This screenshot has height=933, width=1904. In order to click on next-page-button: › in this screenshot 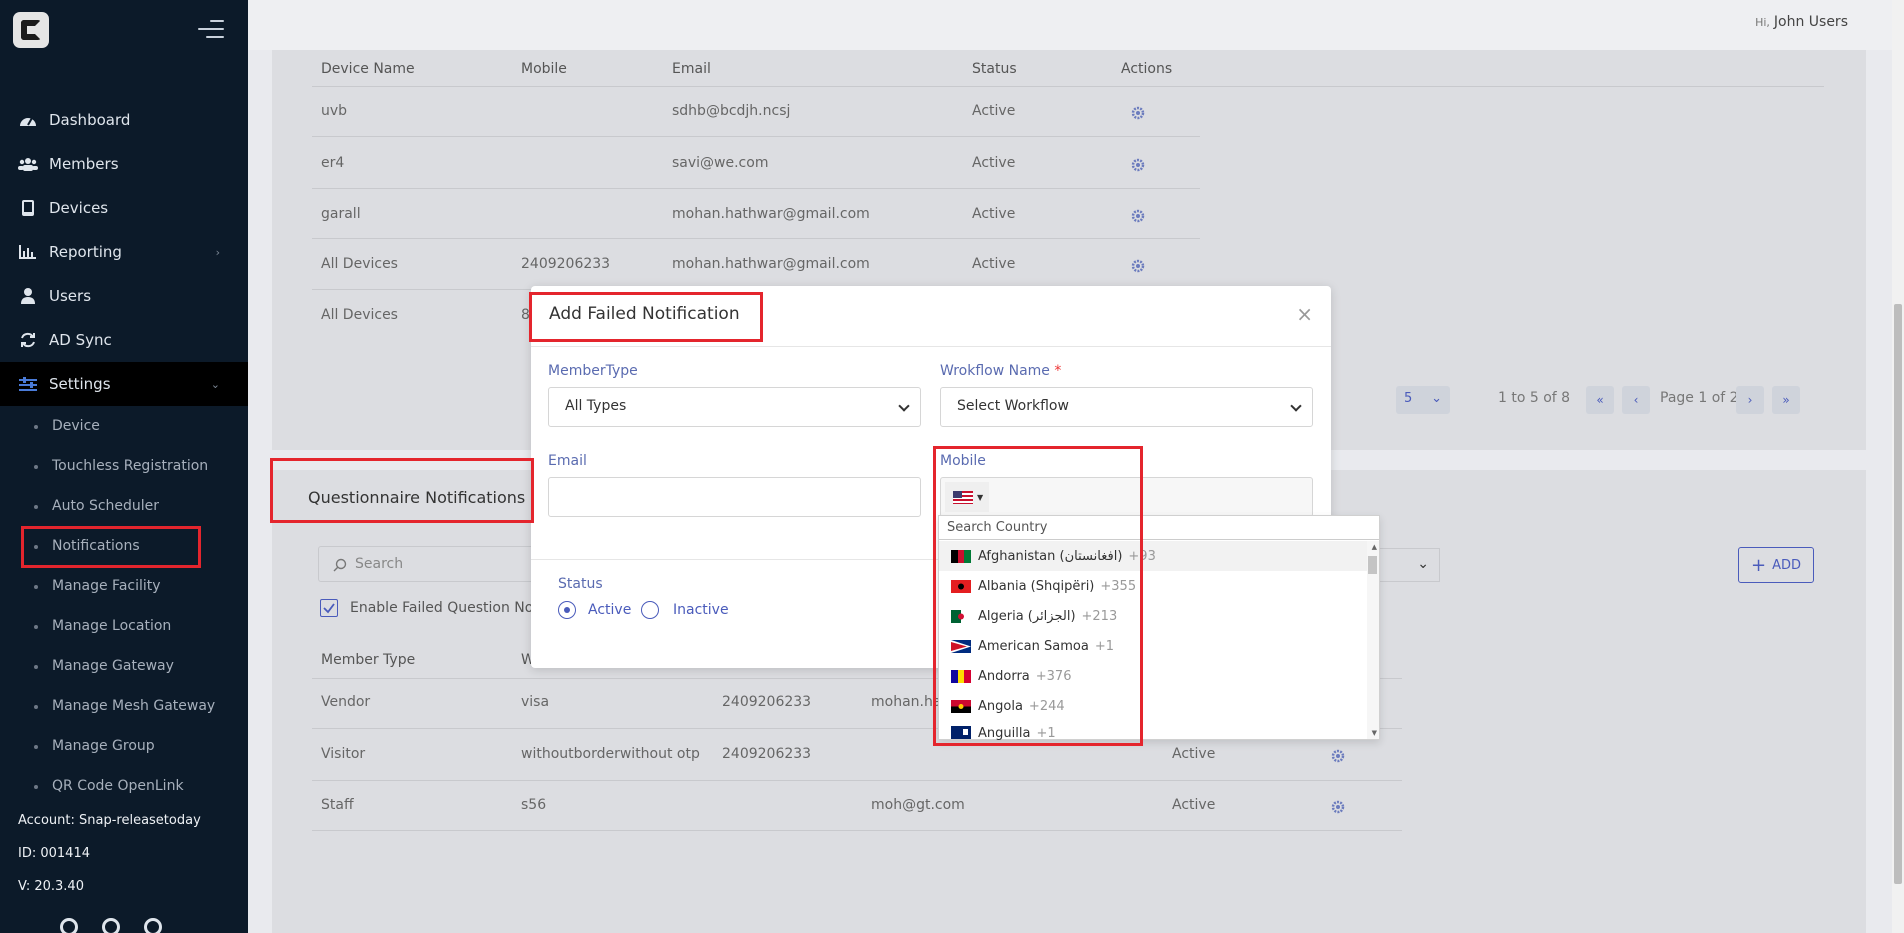, I will do `click(1750, 400)`.